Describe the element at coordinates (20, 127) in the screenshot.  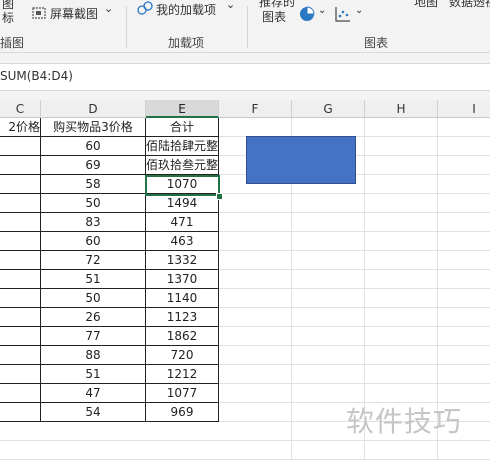
I see `cell-c1: 2价格` at that location.